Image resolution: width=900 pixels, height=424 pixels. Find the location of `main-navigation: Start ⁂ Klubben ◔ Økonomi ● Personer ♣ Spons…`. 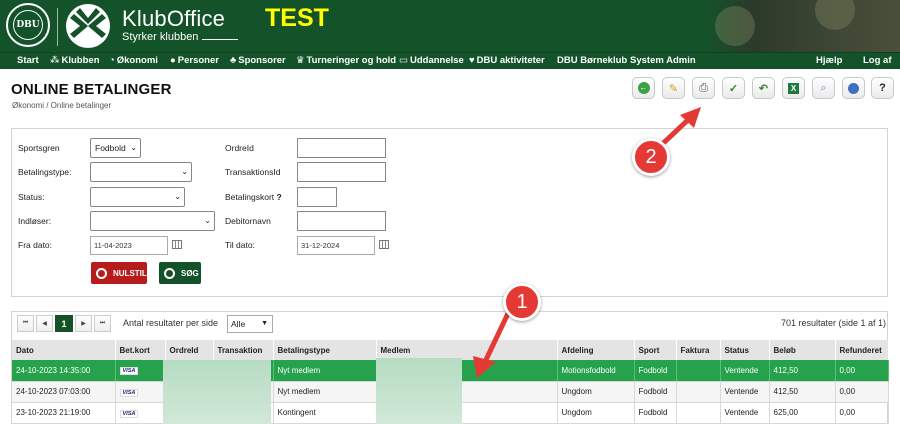

main-navigation: Start ⁂ Klubben ◔ Økonomi ● Personer ♣ Spons… is located at coordinates (450, 60).